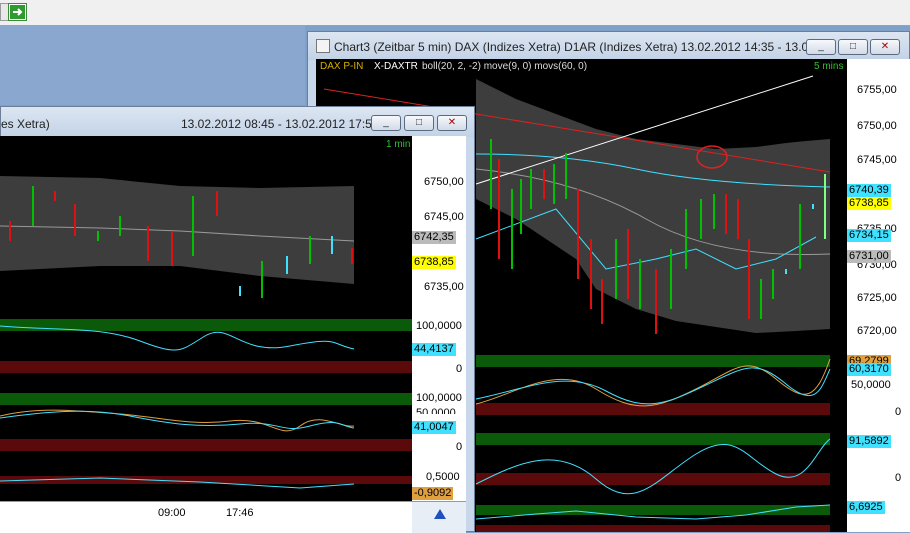 This screenshot has width=910, height=533. I want to click on ind3-top-tick: 0,5000, so click(443, 477).